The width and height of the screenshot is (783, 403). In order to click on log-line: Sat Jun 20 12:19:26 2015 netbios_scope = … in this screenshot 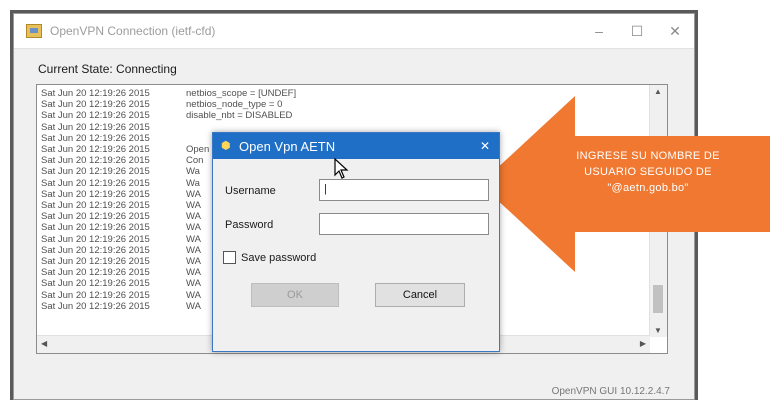, I will do `click(168, 93)`.